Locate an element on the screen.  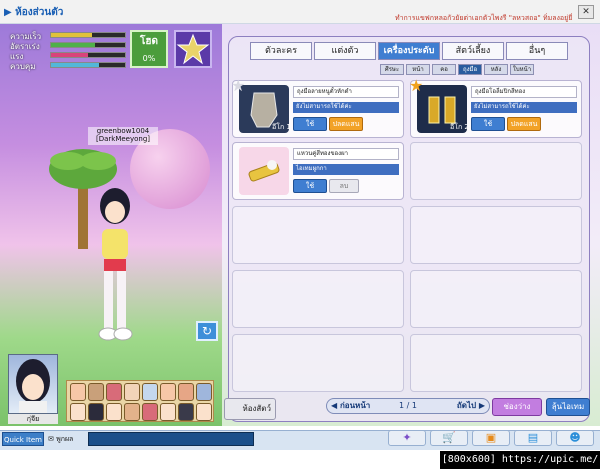
shop-cart-icon: 🛒 is located at coordinates (449, 438).